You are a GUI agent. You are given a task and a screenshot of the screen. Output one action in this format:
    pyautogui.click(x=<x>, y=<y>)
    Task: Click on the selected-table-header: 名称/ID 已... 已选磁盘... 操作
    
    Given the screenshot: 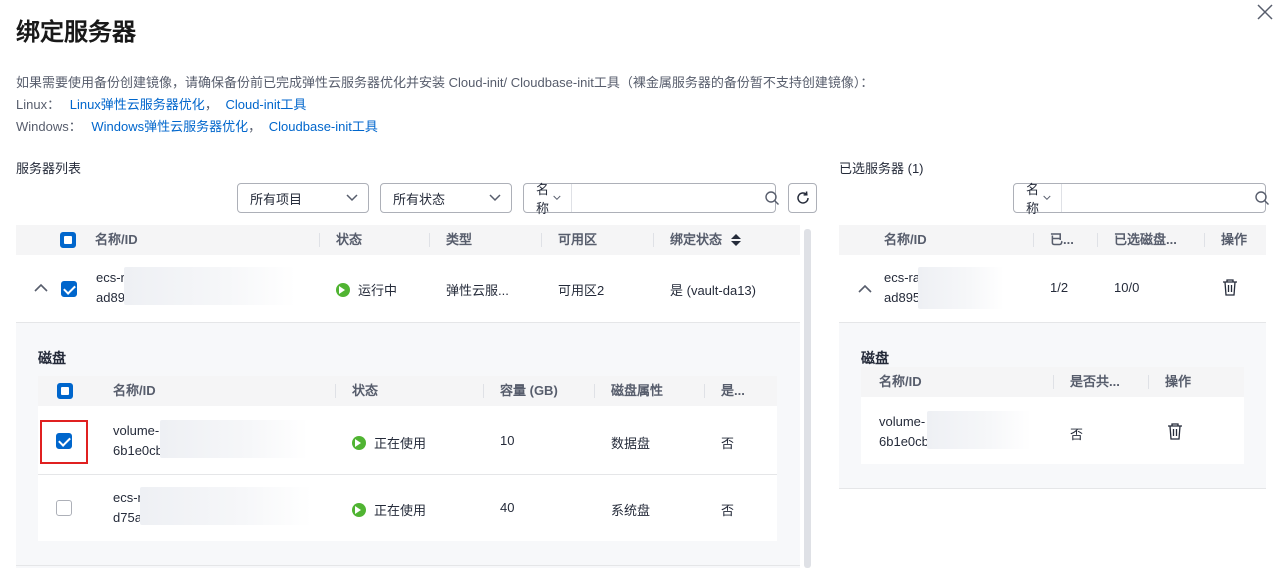 What is the action you would take?
    pyautogui.click(x=1052, y=240)
    